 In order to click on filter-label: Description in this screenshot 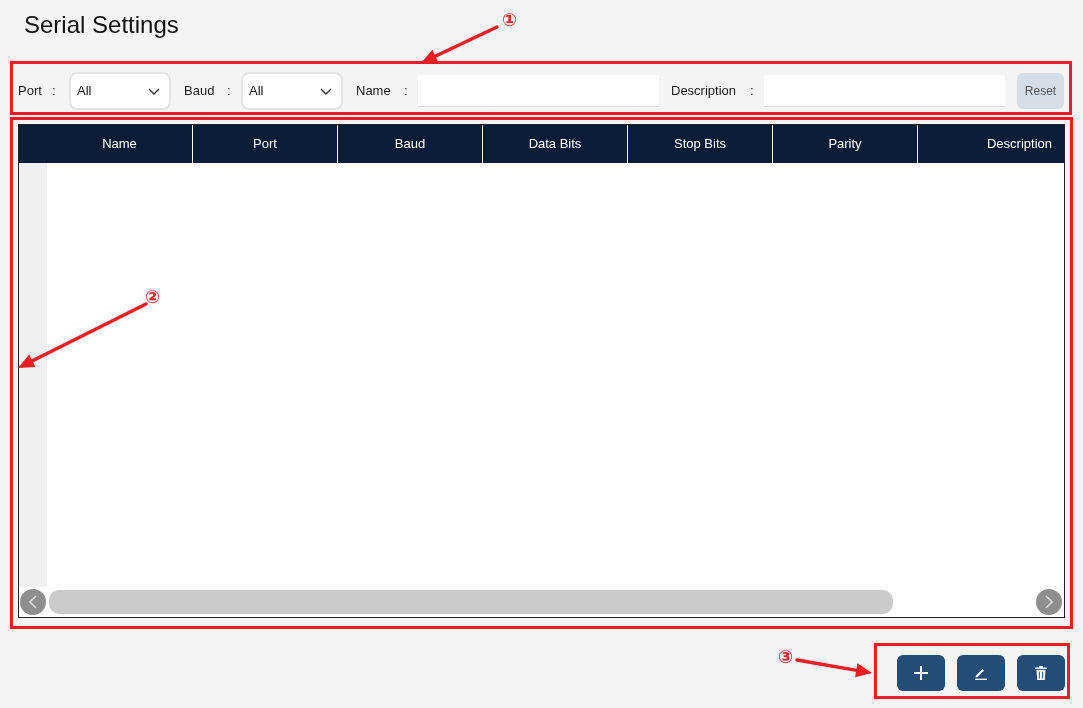, I will do `click(704, 91)`.